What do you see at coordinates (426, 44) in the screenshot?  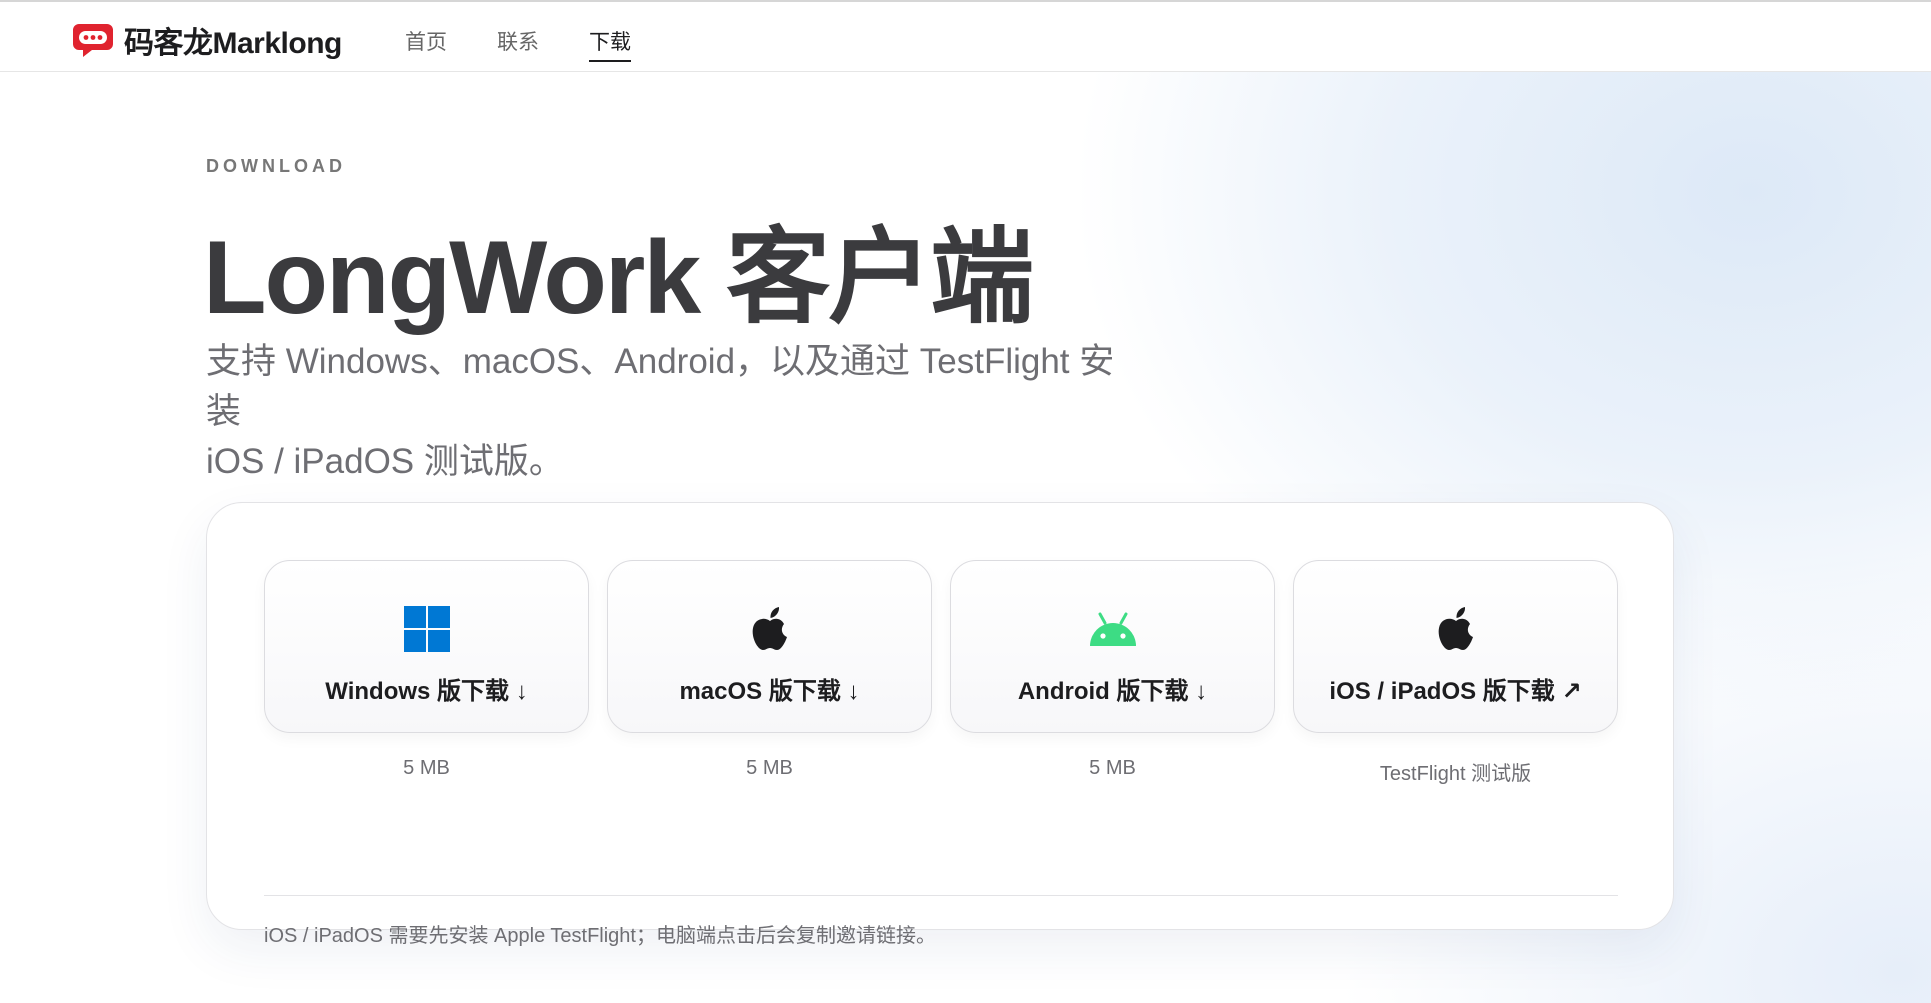 I see `nav-link-home: 首页` at bounding box center [426, 44].